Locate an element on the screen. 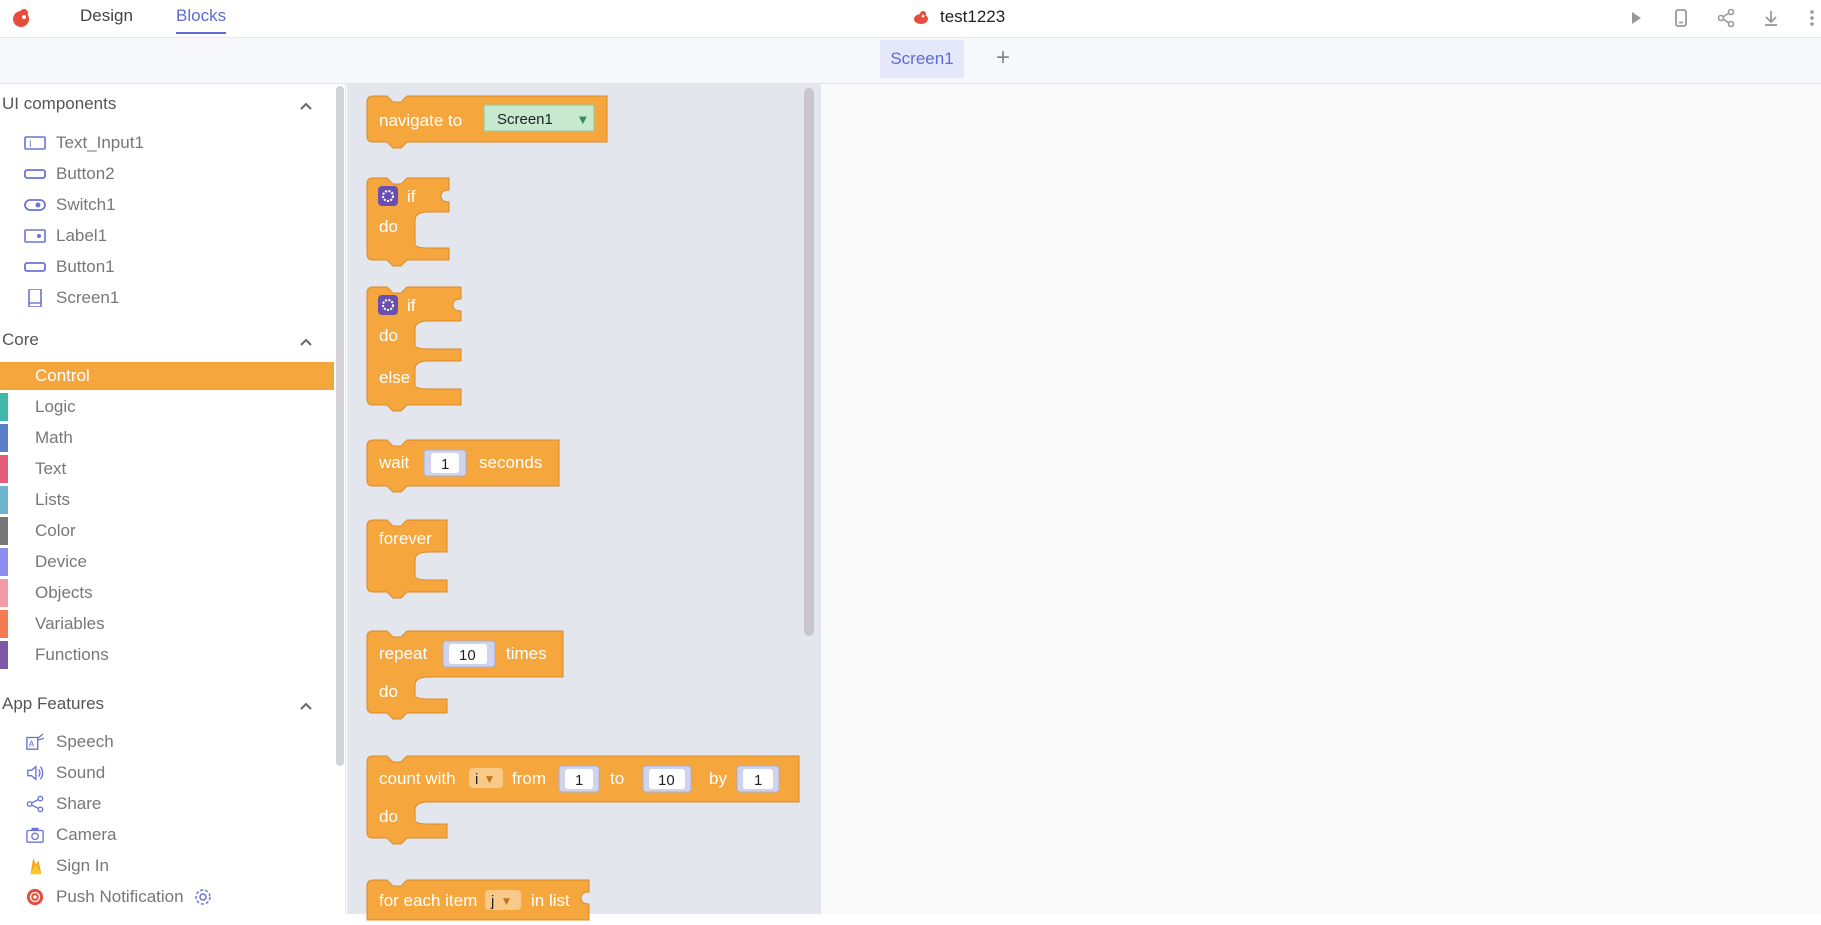 Image resolution: width=1821 pixels, height=925 pixels. tab-design: Design is located at coordinates (106, 19).